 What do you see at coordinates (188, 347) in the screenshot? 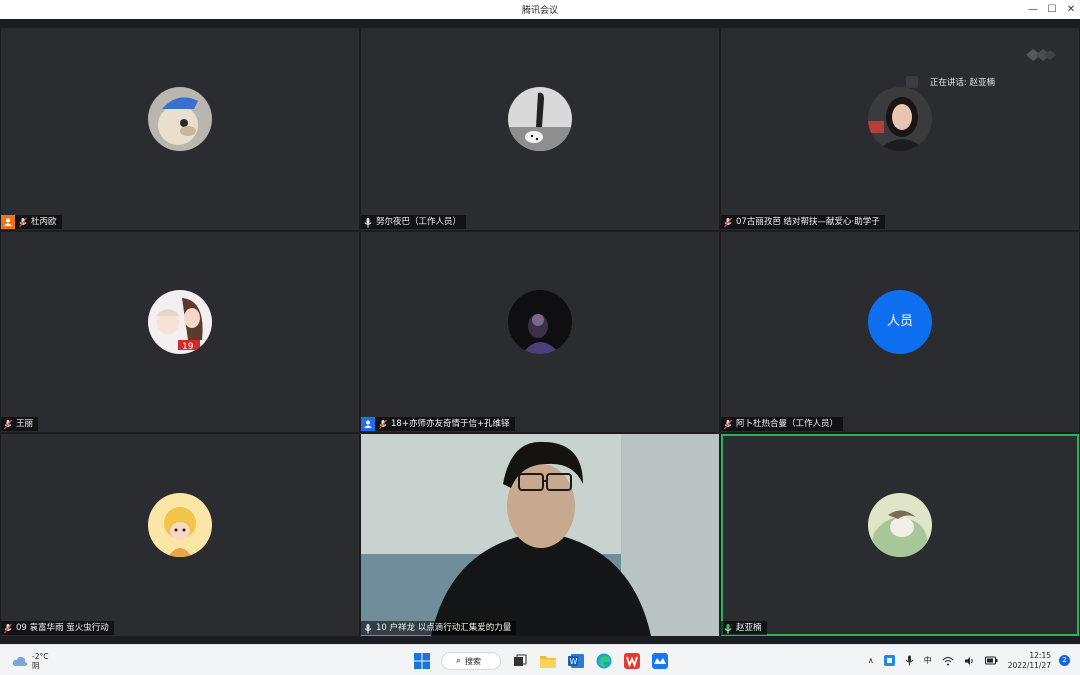
I see `svg-text: 19` at bounding box center [188, 347].